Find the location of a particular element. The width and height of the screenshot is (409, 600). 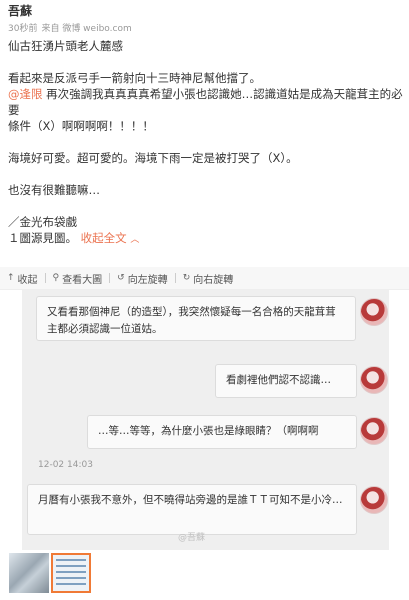

image-toolbar: ↑ 收起 ⚲ 查看大圖 ↺ 向左旋轉 ↻ 向右旋轉 is located at coordinates (204, 278).